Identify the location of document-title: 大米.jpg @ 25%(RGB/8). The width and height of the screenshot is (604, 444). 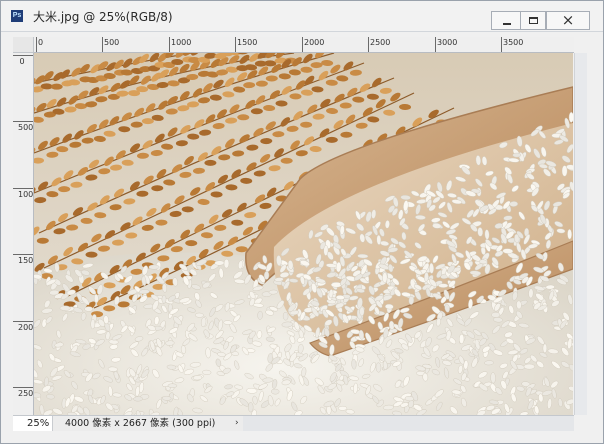
(103, 17).